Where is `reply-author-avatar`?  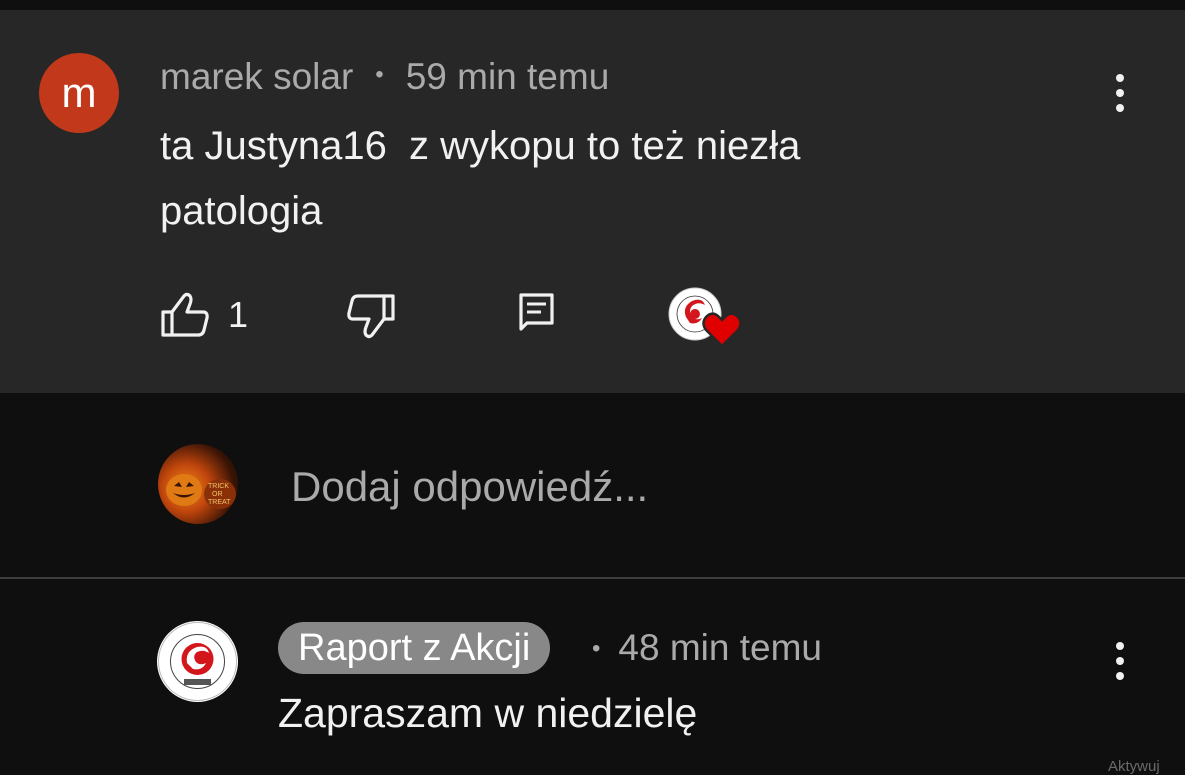
reply-author-avatar is located at coordinates (197, 661).